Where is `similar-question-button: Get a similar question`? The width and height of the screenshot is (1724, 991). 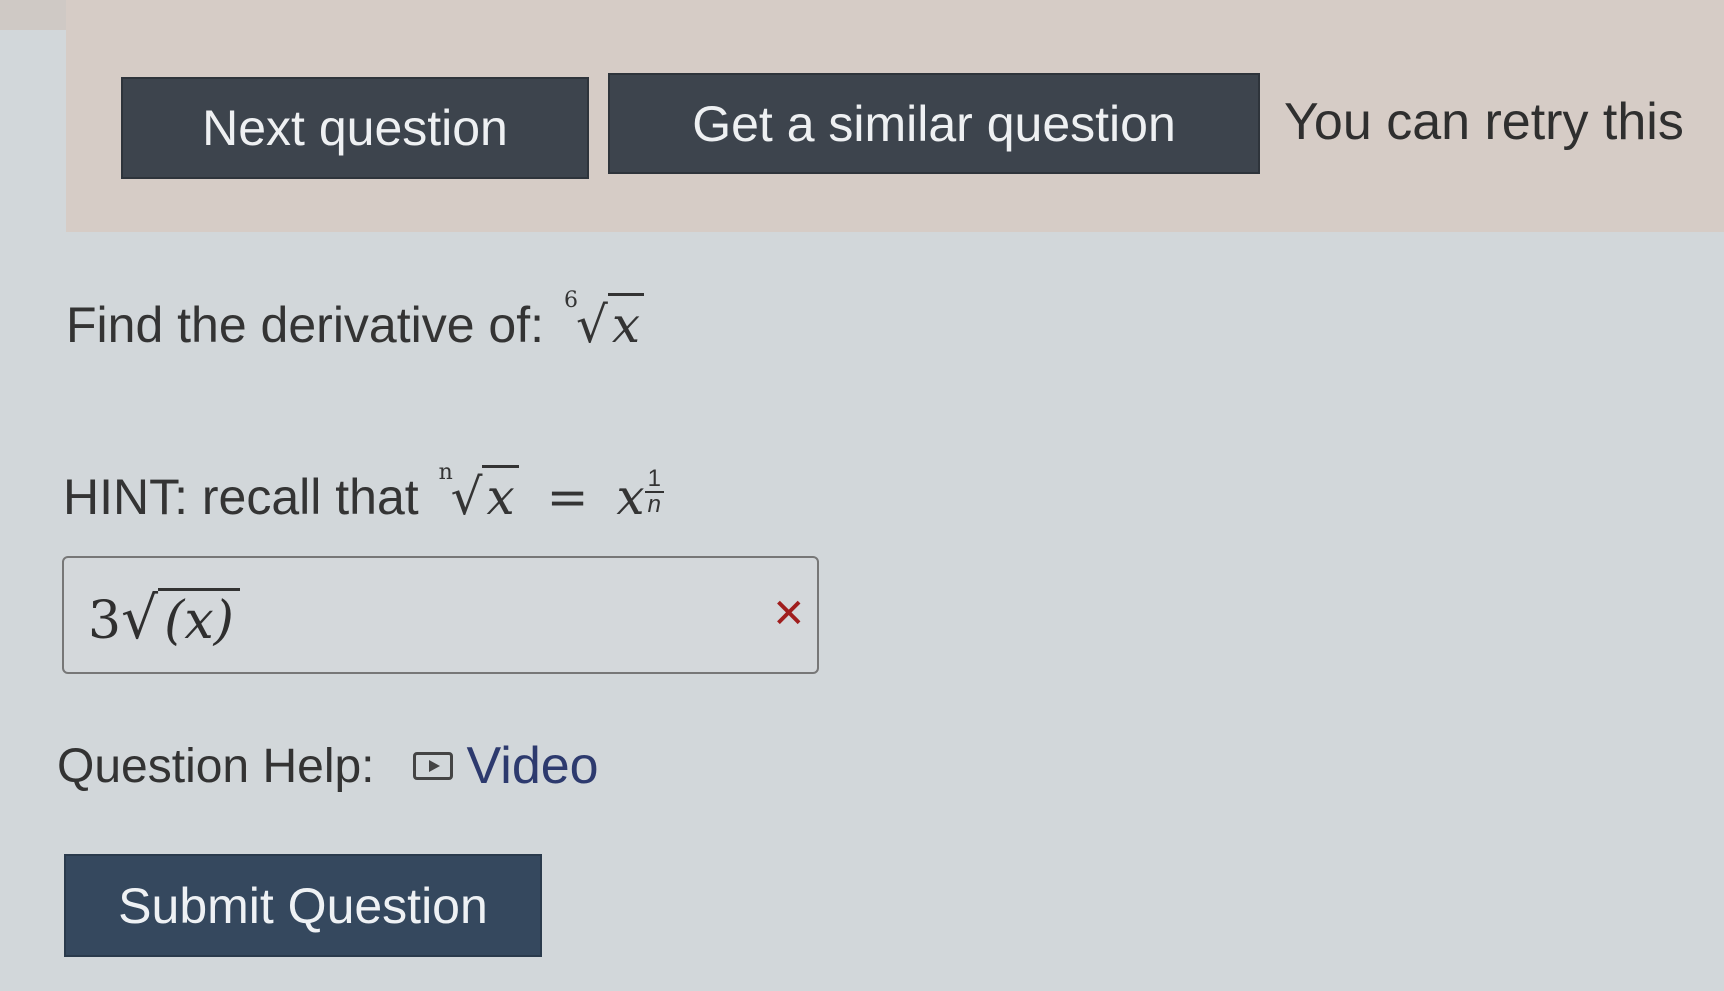
similar-question-button: Get a similar question is located at coordinates (934, 123).